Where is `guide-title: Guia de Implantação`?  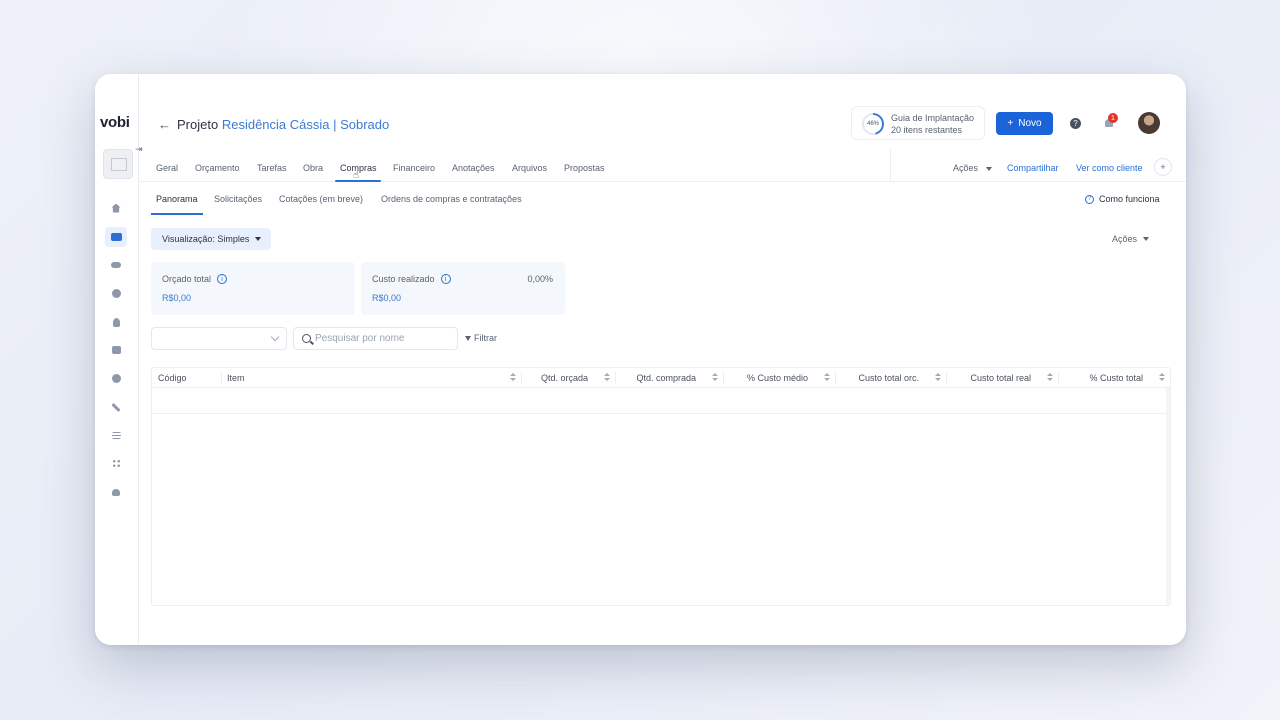
guide-title: Guia de Implantação is located at coordinates (933, 118).